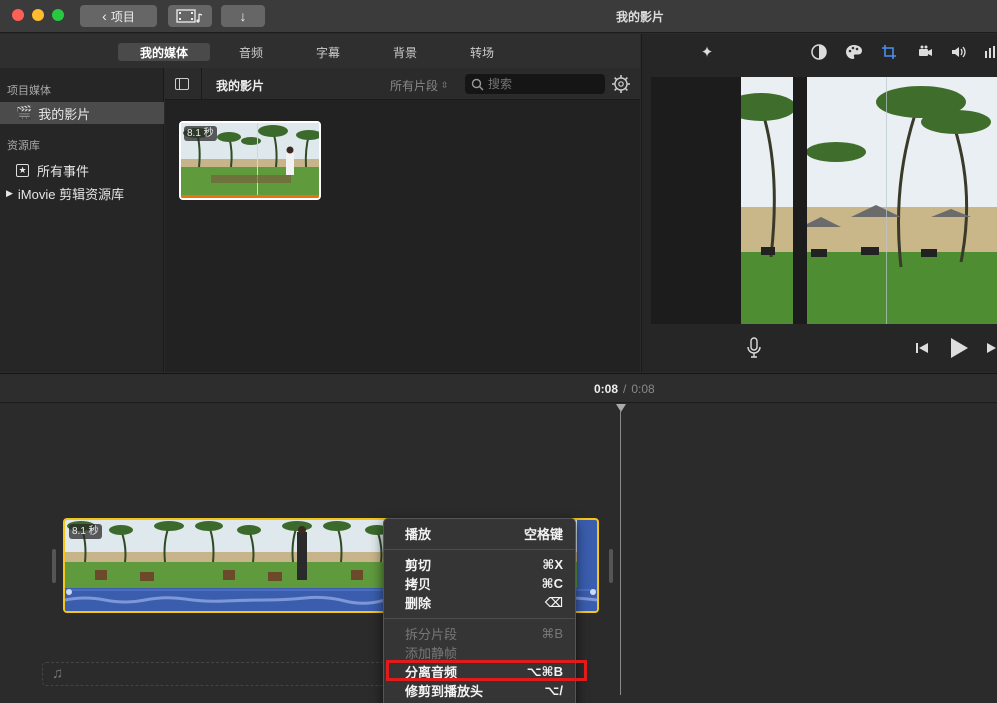 This screenshot has width=997, height=703. I want to click on arrow-down-icon: ↓, so click(243, 16).